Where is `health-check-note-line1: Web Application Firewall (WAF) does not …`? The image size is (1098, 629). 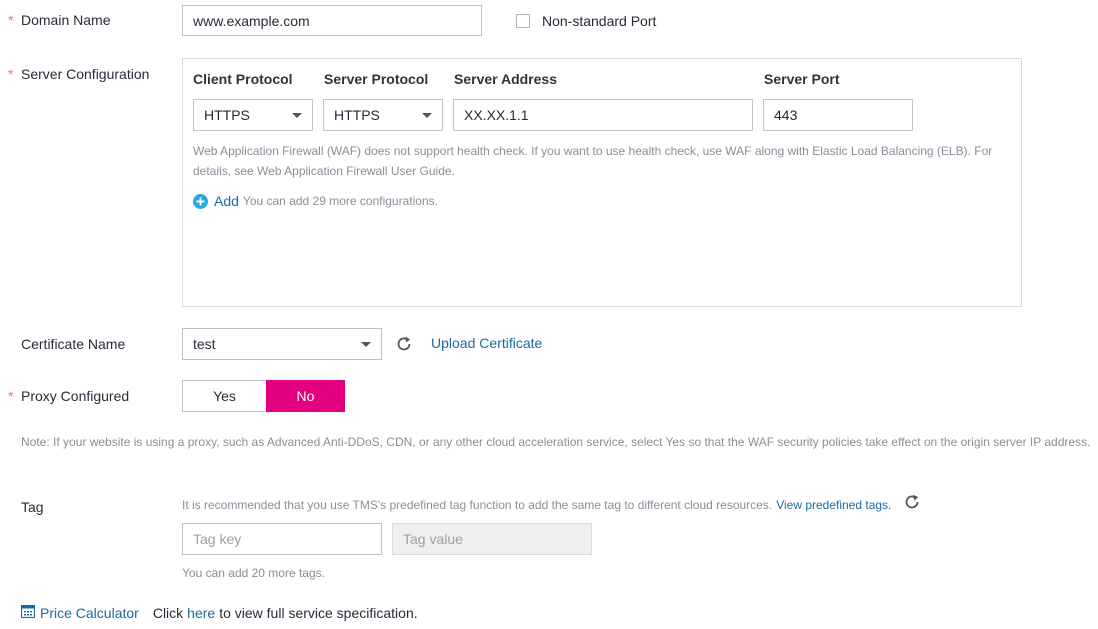 health-check-note-line1: Web Application Firewall (WAF) does not … is located at coordinates (593, 151).